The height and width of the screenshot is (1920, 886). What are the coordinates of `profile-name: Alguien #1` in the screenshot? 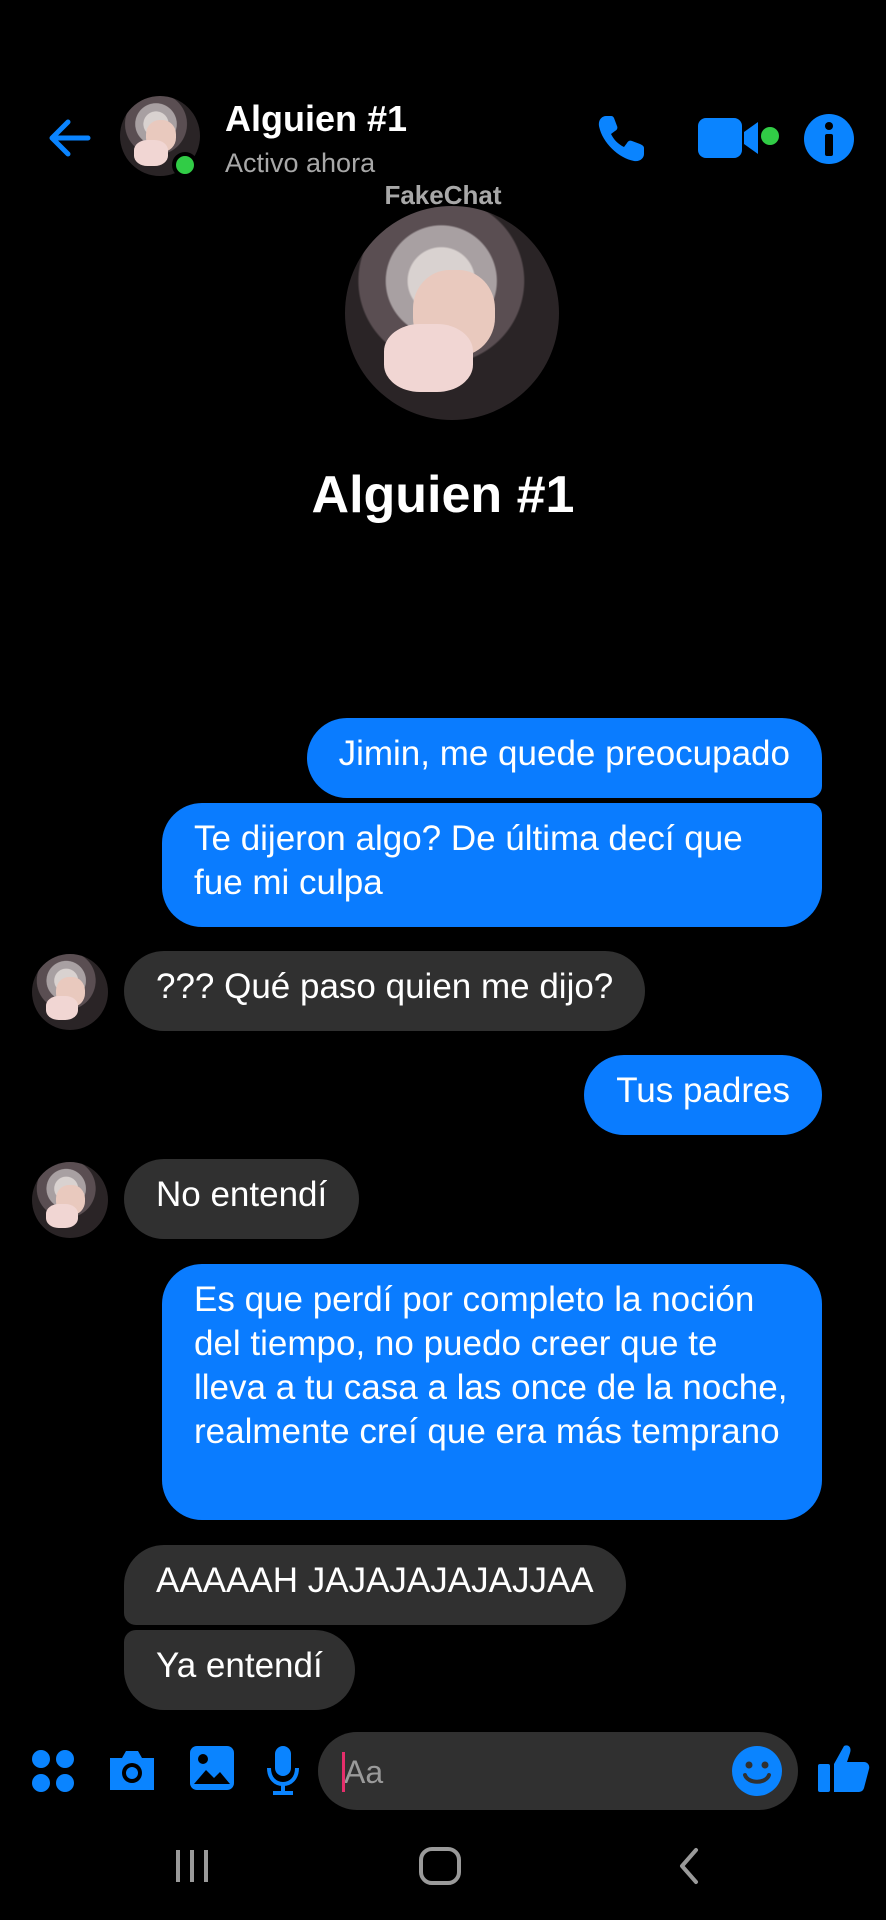 It's located at (443, 495).